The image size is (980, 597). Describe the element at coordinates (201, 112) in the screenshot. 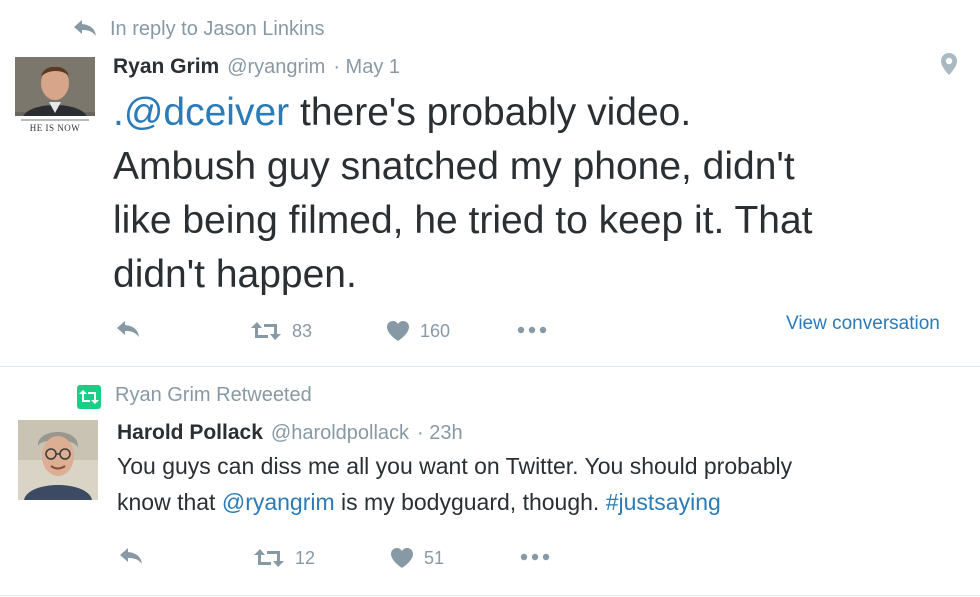

I see `mention-link: .@dceiver` at that location.